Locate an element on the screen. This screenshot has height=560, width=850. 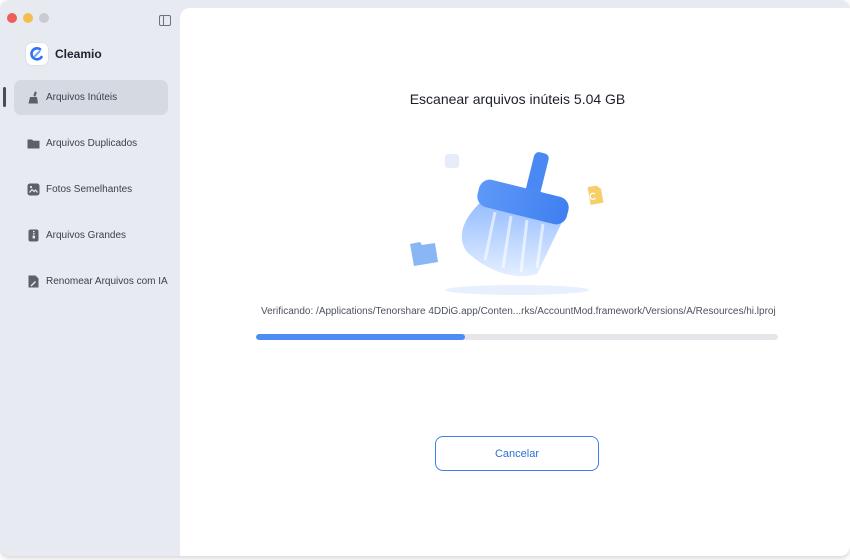
sidebar-item-label: Fotos Semelhantes is located at coordinates (89, 189).